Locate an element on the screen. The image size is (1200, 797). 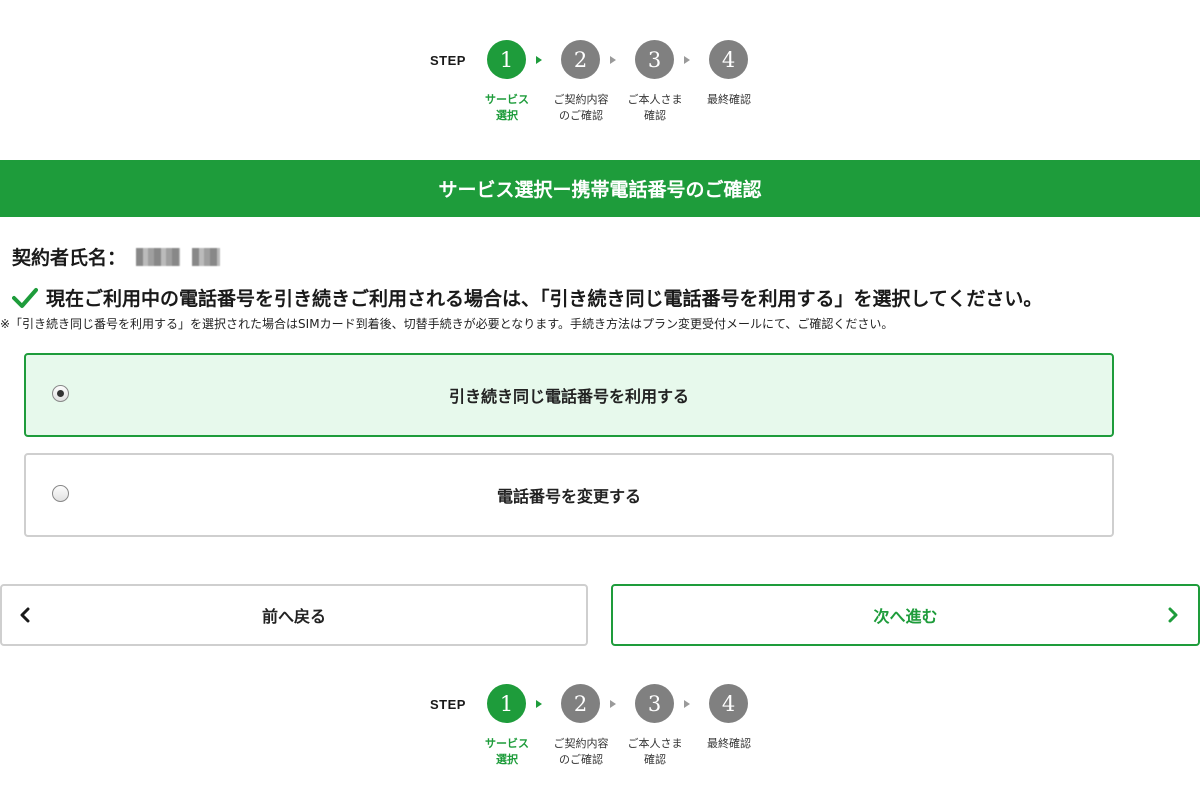
section-banner: サービス選択ー携帯電話番号のご確認 is located at coordinates (600, 188).